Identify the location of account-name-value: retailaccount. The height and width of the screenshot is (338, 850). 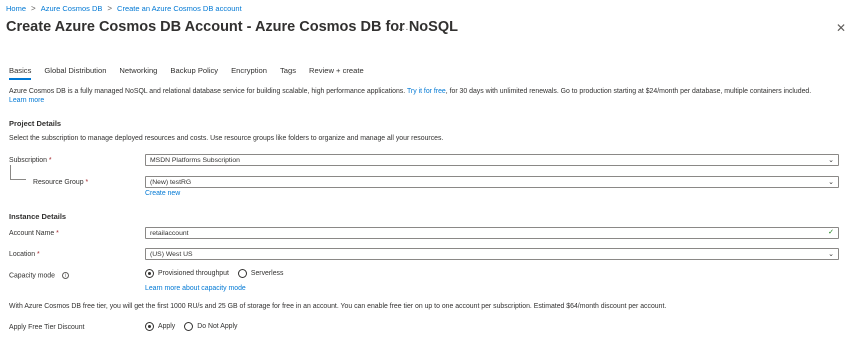
(169, 233).